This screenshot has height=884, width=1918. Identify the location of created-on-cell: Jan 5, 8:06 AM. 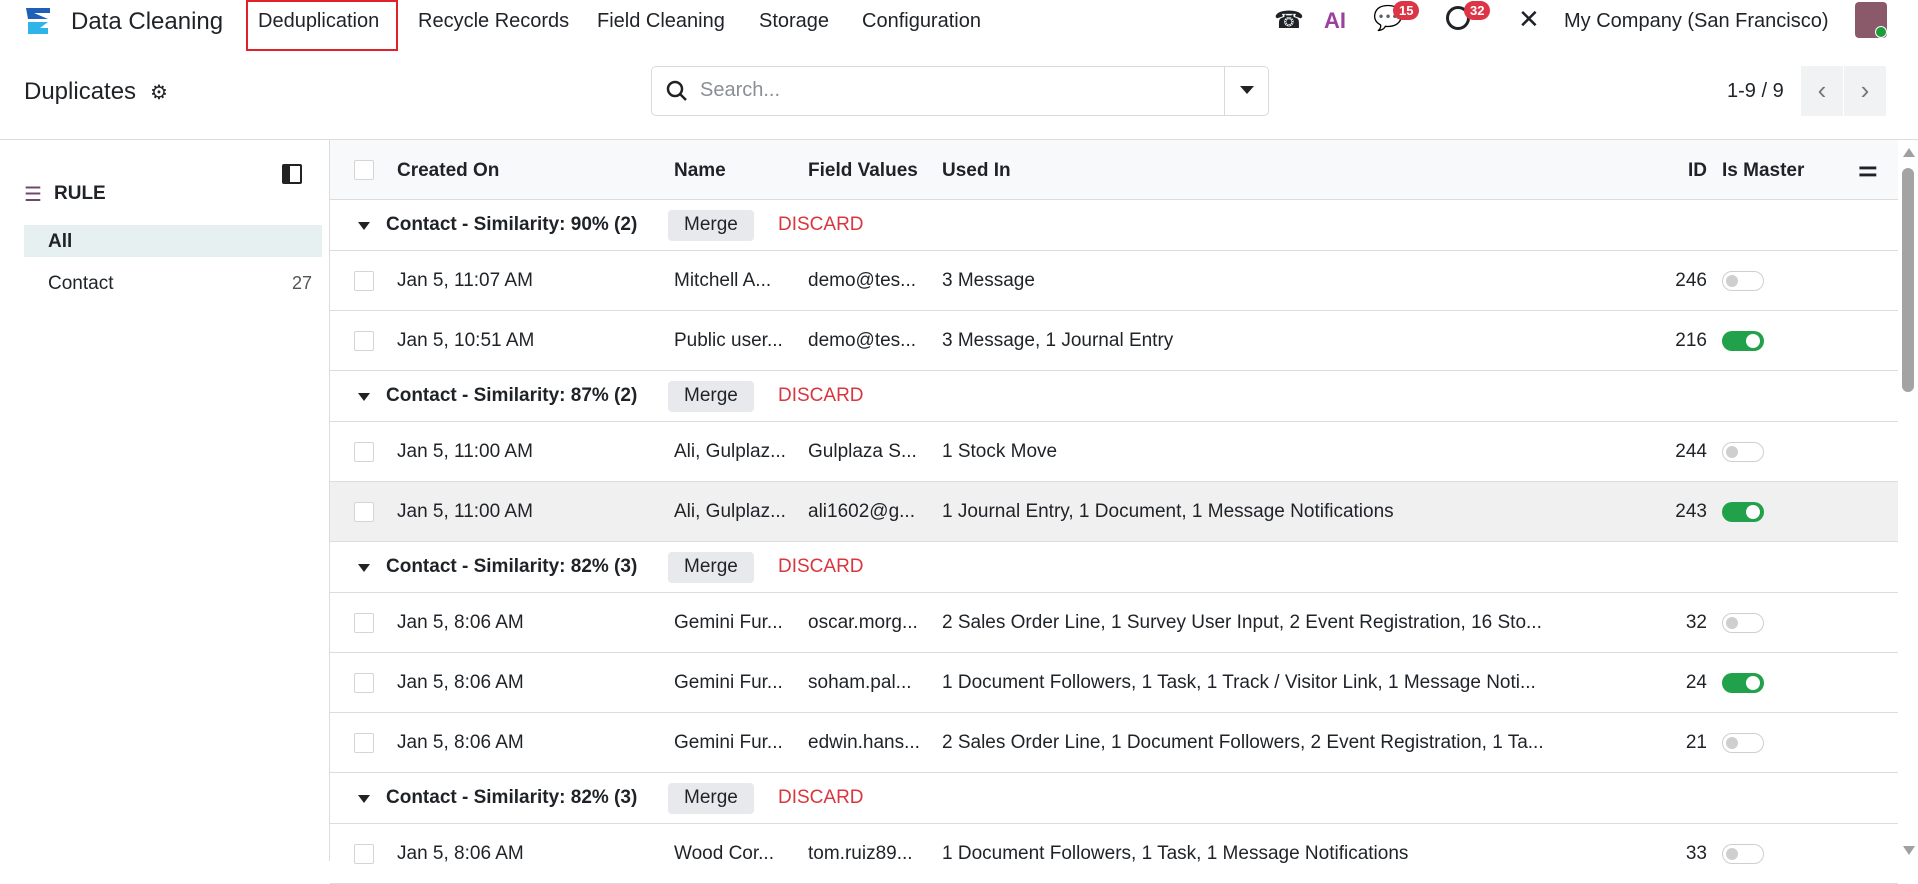
(460, 853).